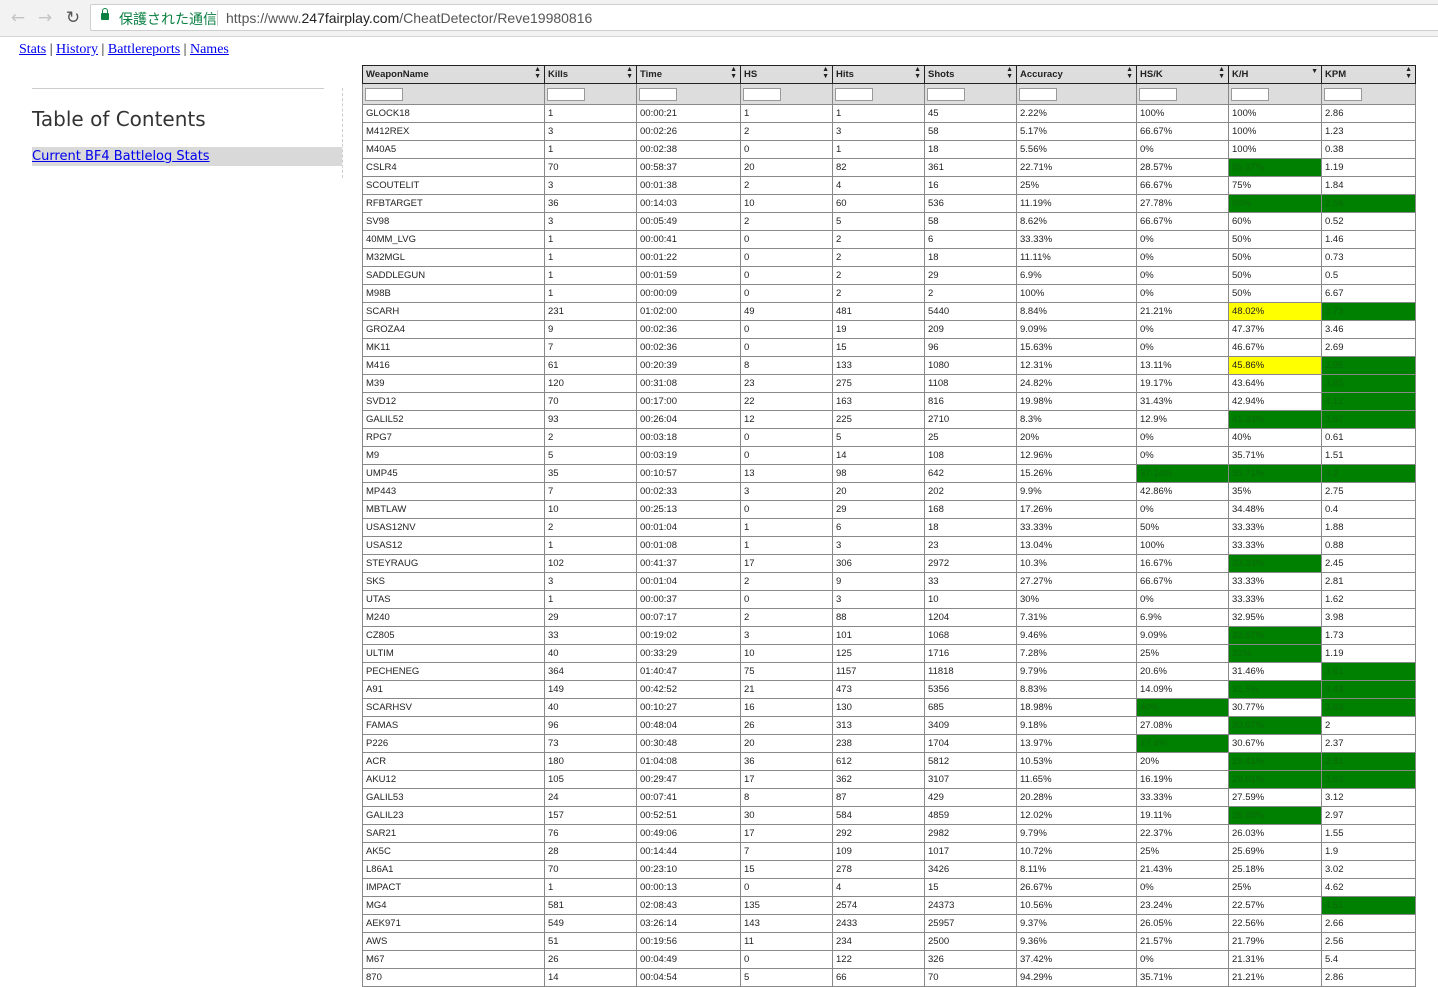  Describe the element at coordinates (889, 887) in the screenshot. I see `table-row: IMPACT 1 00:00:13 0 4 15 26.67% 0% 25% 4.62` at that location.